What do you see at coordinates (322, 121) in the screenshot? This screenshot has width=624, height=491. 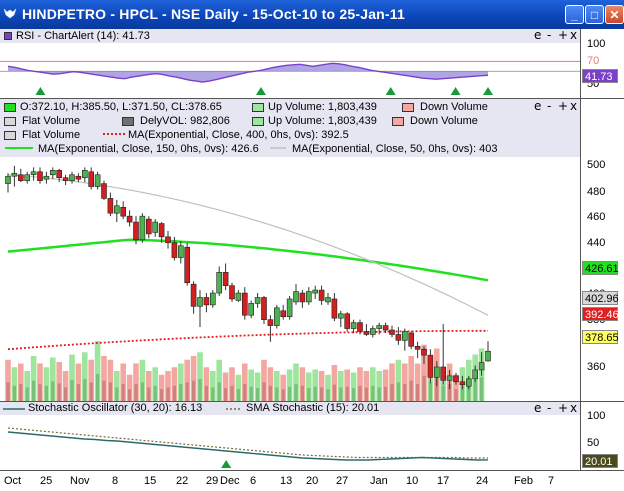 I see `up-volume-label-2: Up Volume: 1,803,439` at bounding box center [322, 121].